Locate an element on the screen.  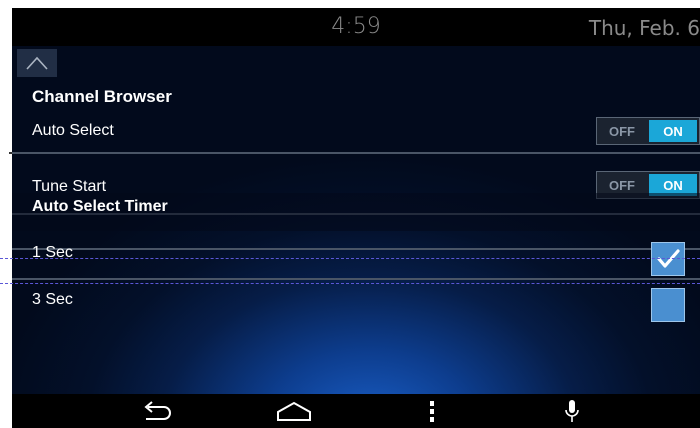
menu-button is located at coordinates (432, 411).